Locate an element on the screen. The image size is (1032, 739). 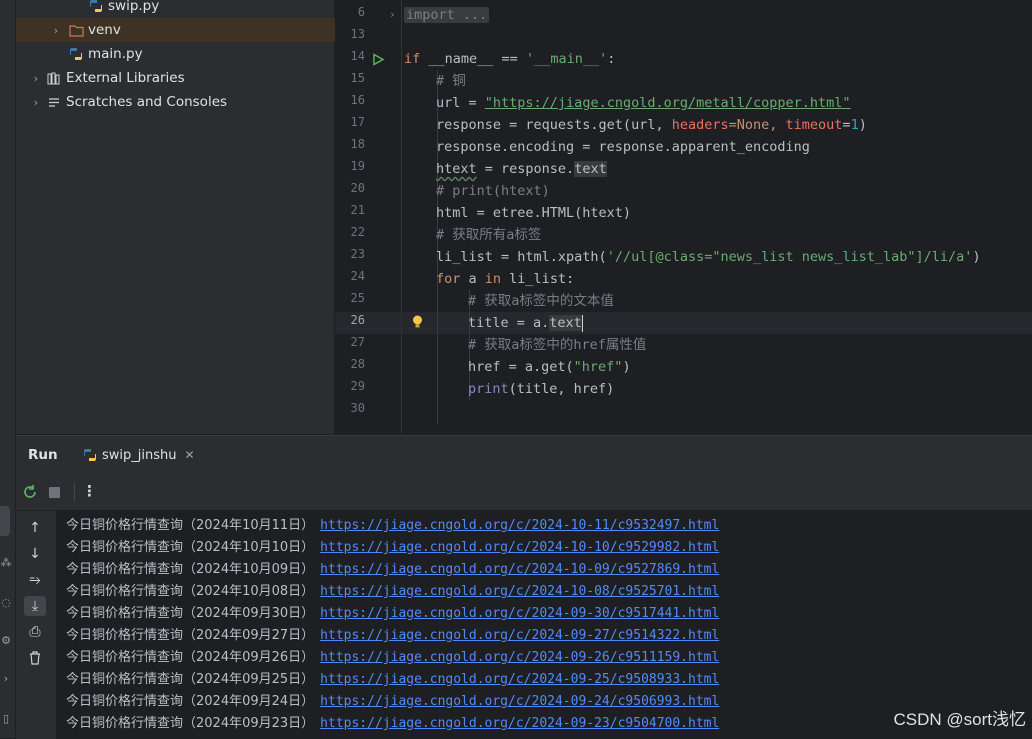
arrow-up-icon: ↑ is located at coordinates (35, 528).